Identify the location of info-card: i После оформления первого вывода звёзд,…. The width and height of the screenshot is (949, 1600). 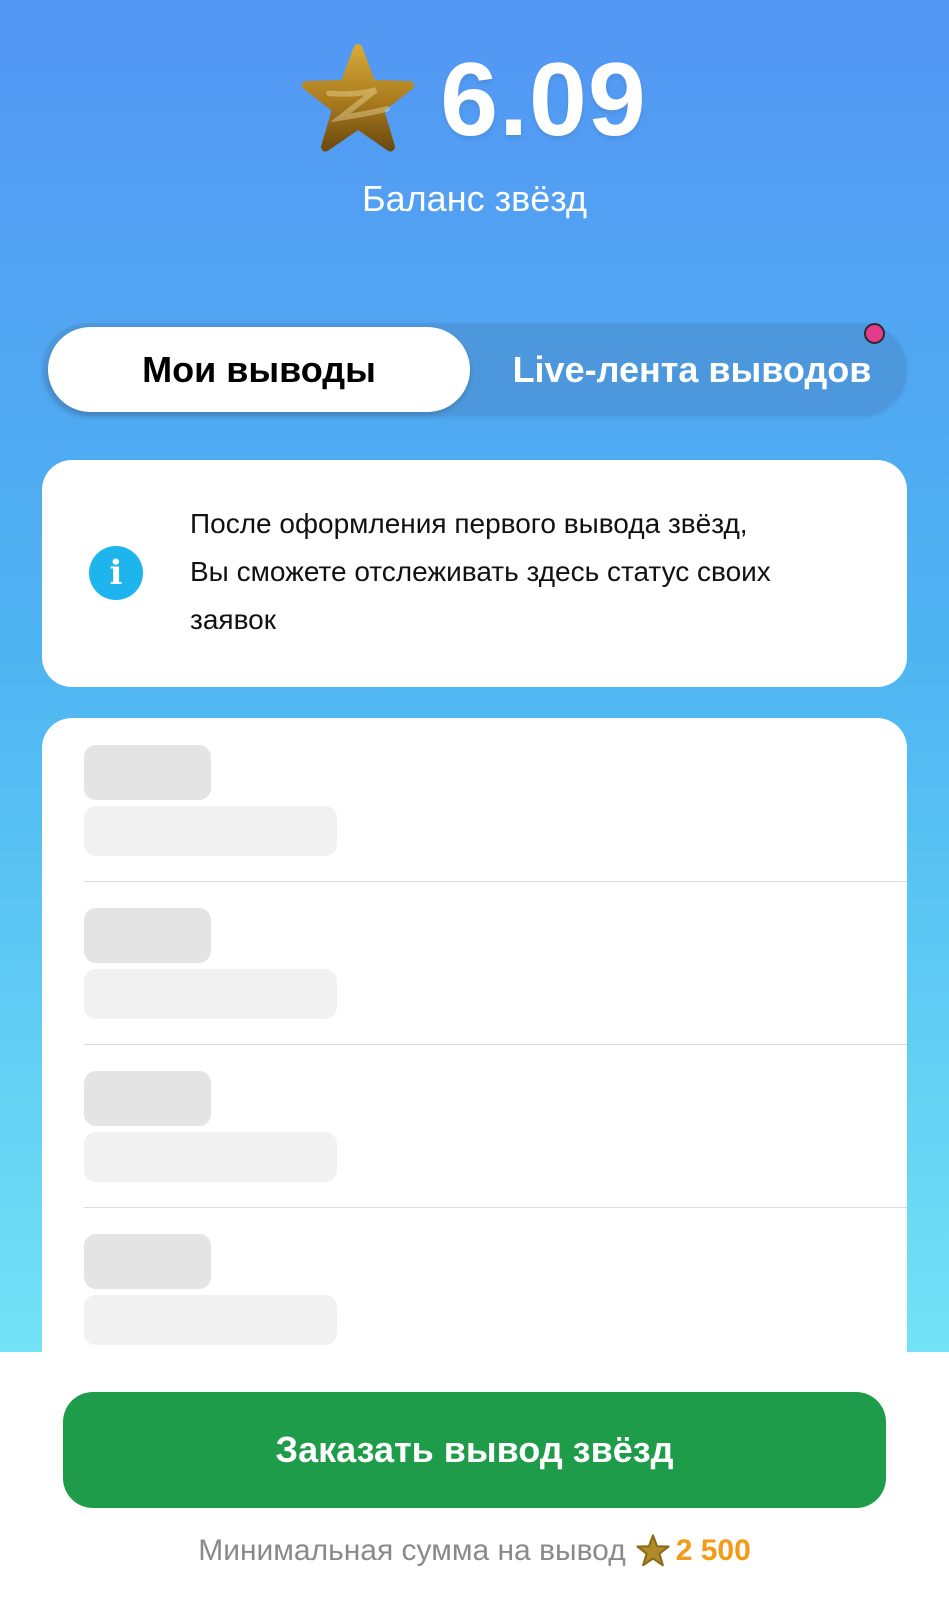
(474, 573).